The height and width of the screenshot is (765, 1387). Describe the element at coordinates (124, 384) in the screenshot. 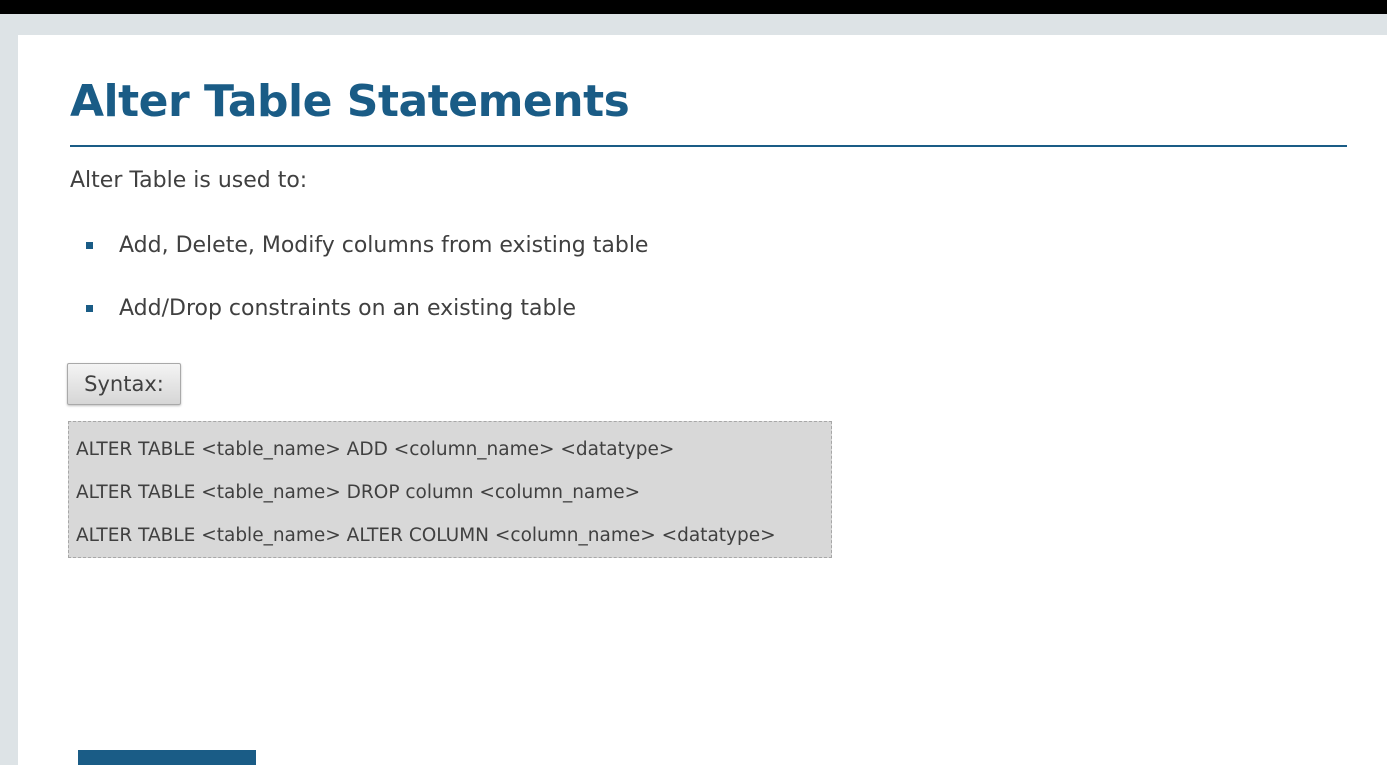

I see `syntax-button: Syntax:` at that location.